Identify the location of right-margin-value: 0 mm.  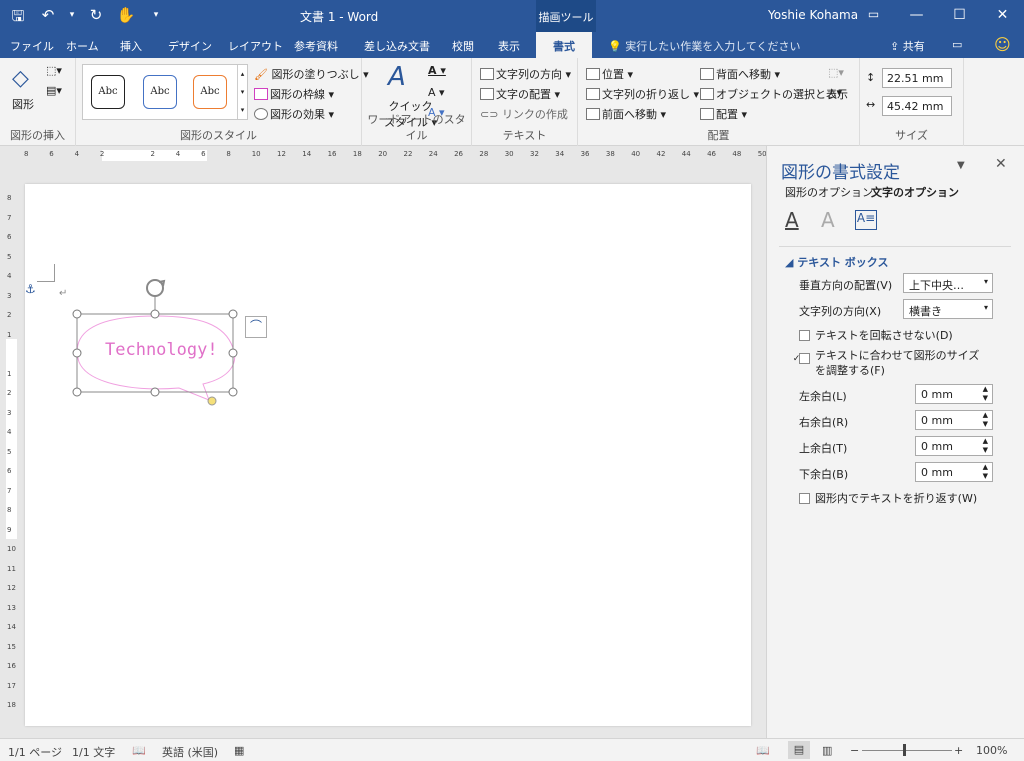
(937, 420).